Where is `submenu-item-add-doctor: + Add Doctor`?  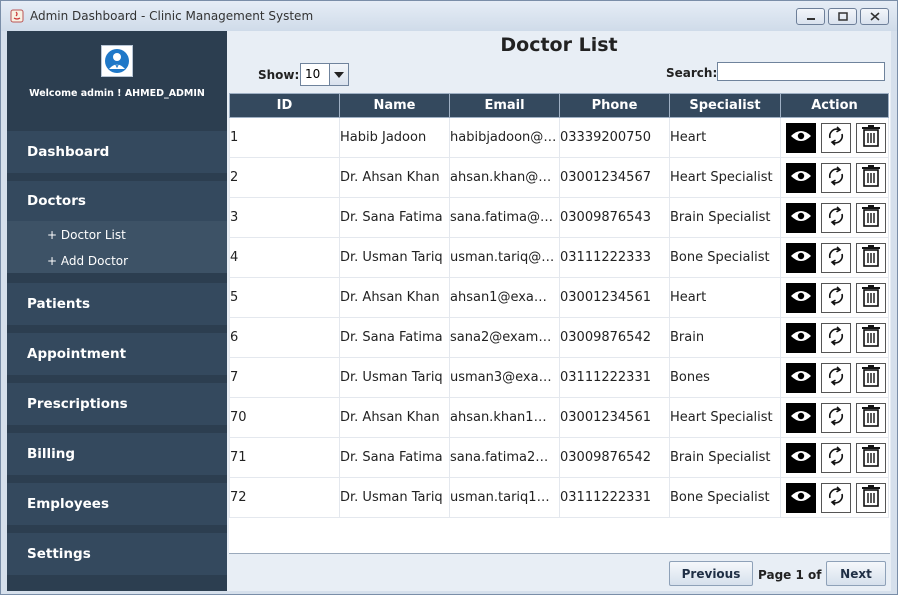
submenu-item-add-doctor: + Add Doctor is located at coordinates (87, 261).